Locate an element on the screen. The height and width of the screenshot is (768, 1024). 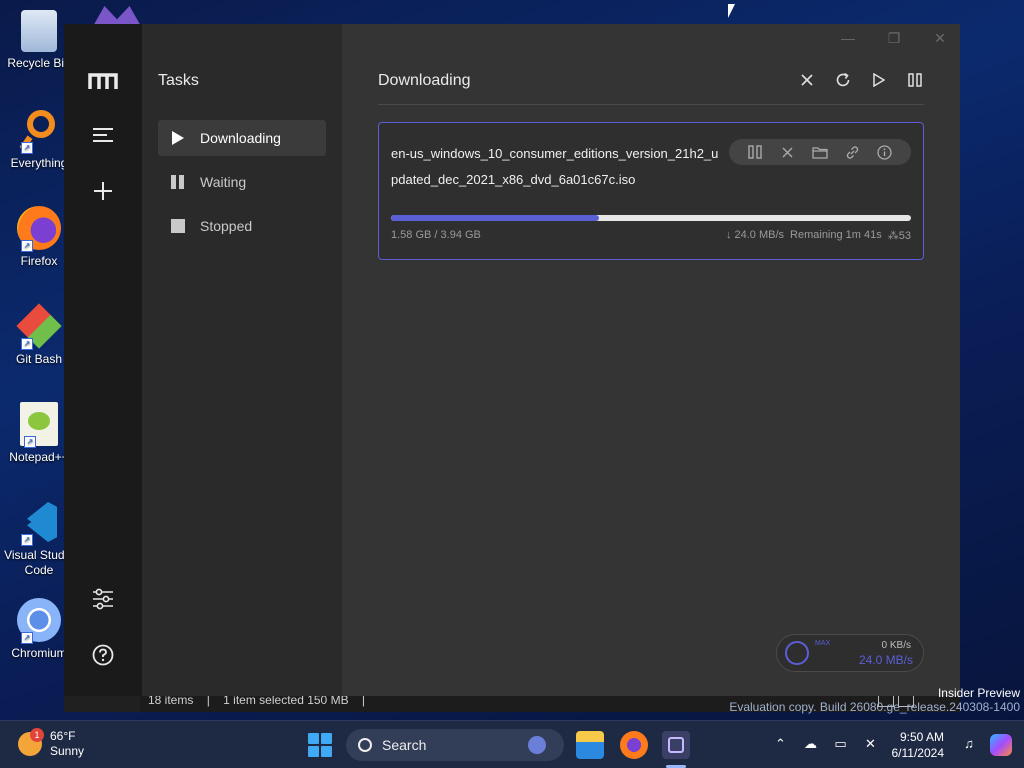
task-progress-fill is located at coordinates (495, 218).